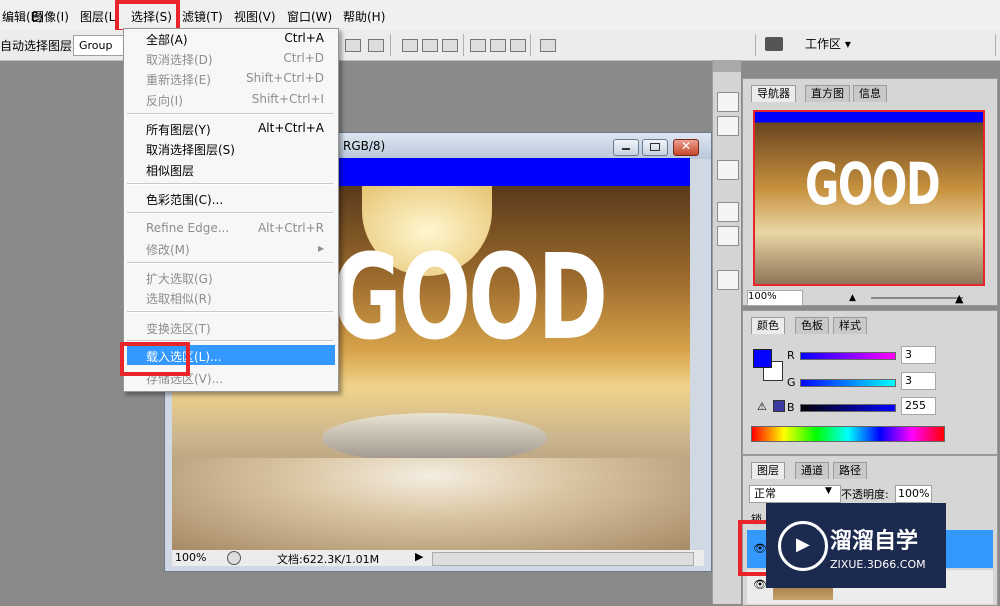 This screenshot has height=606, width=1000. I want to click on watermark-logo: ▶ 溜溜自学 ZIXUE.3D66.COM, so click(856, 545).